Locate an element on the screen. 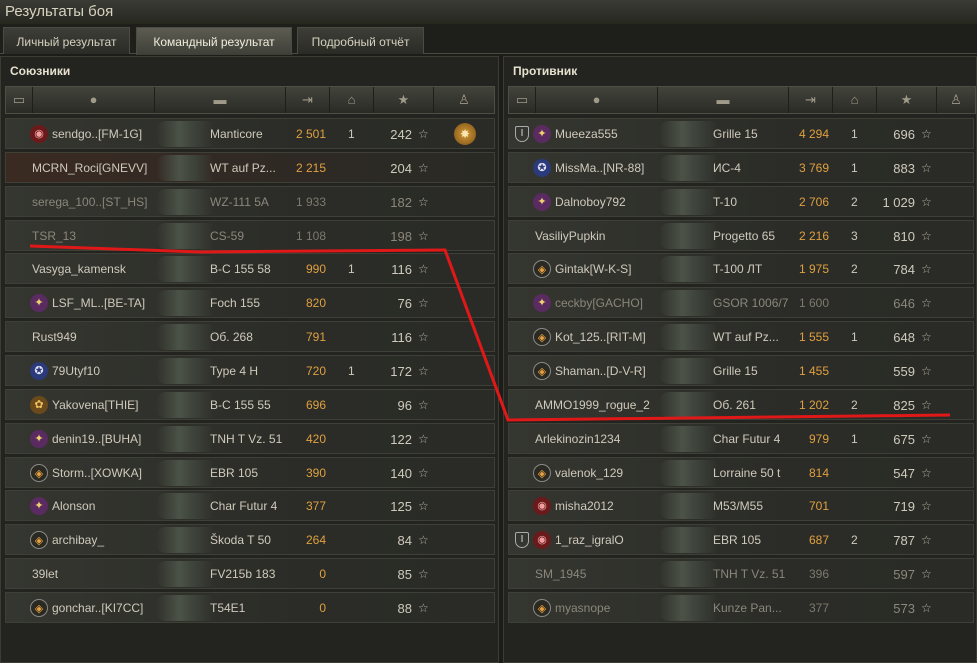  player-name: Storm..[XOWKA] is located at coordinates (97, 473).